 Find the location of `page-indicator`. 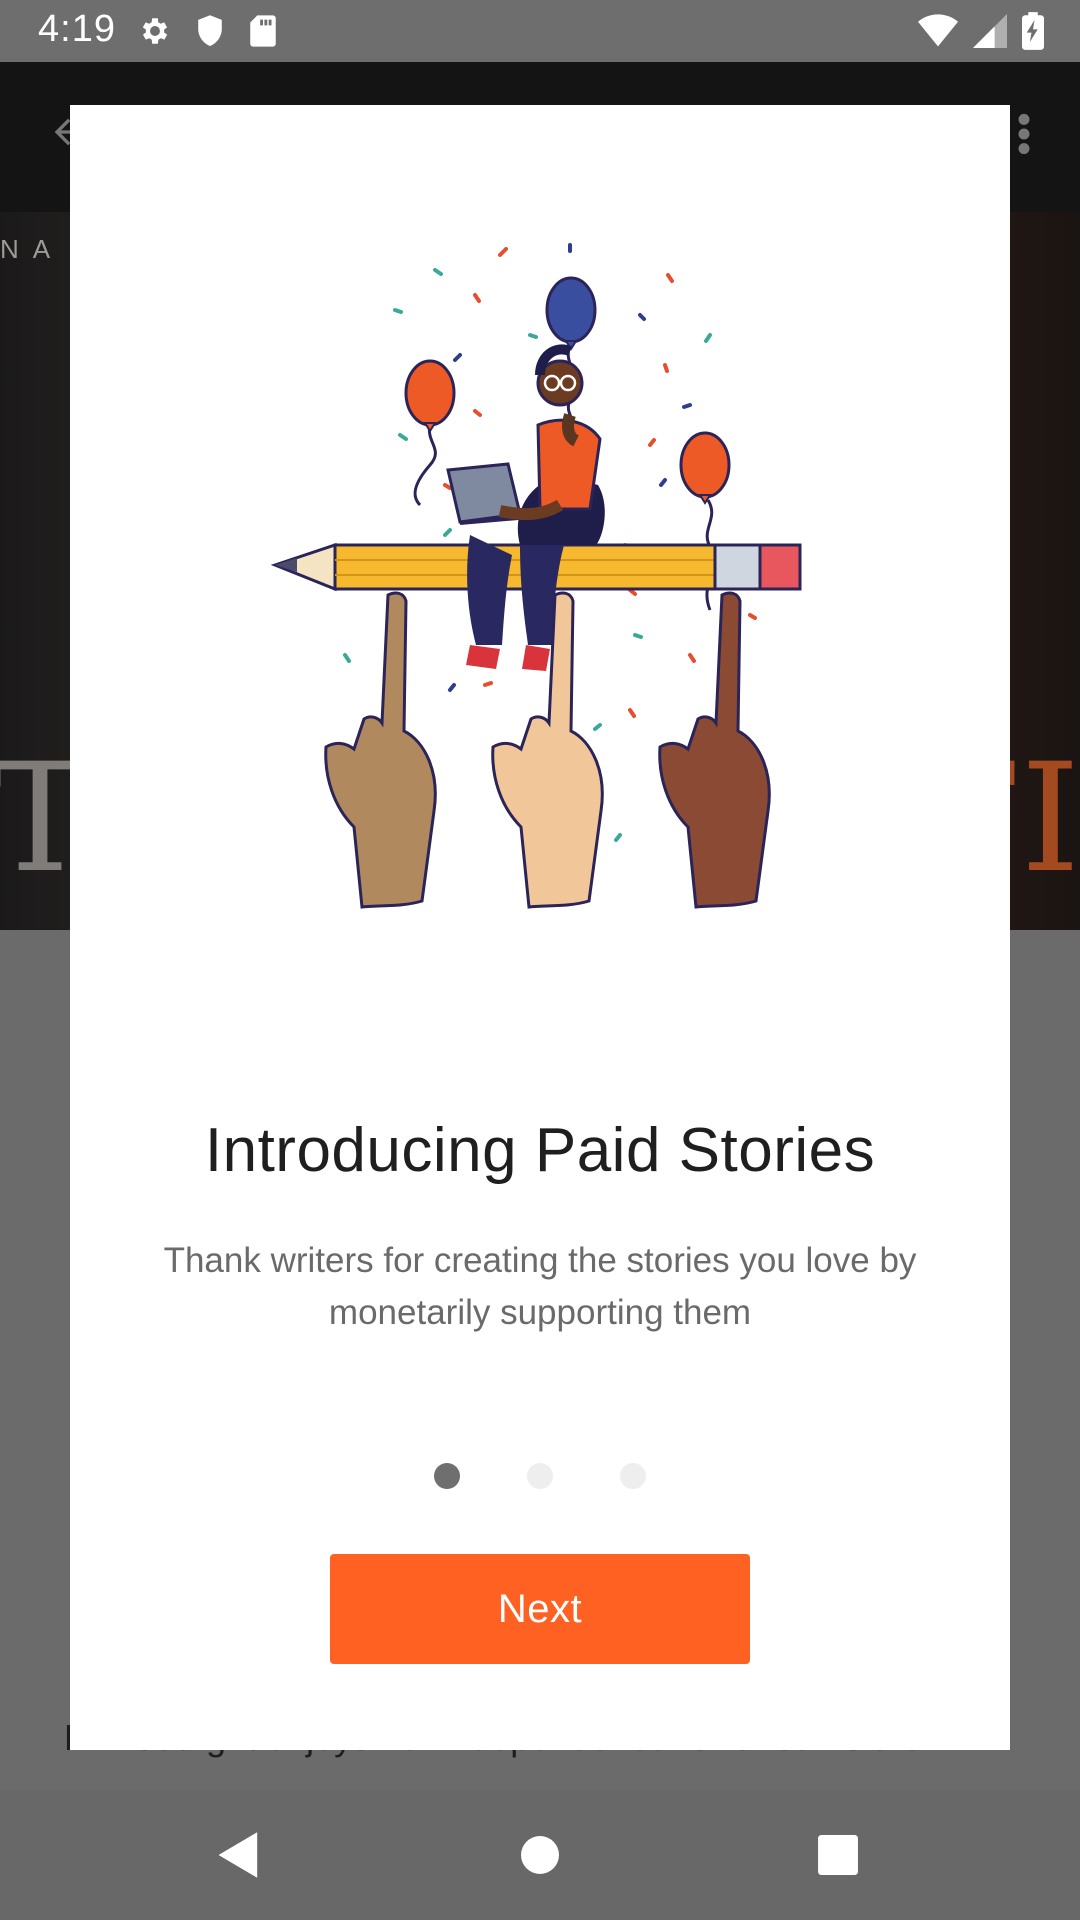

page-indicator is located at coordinates (540, 1476).